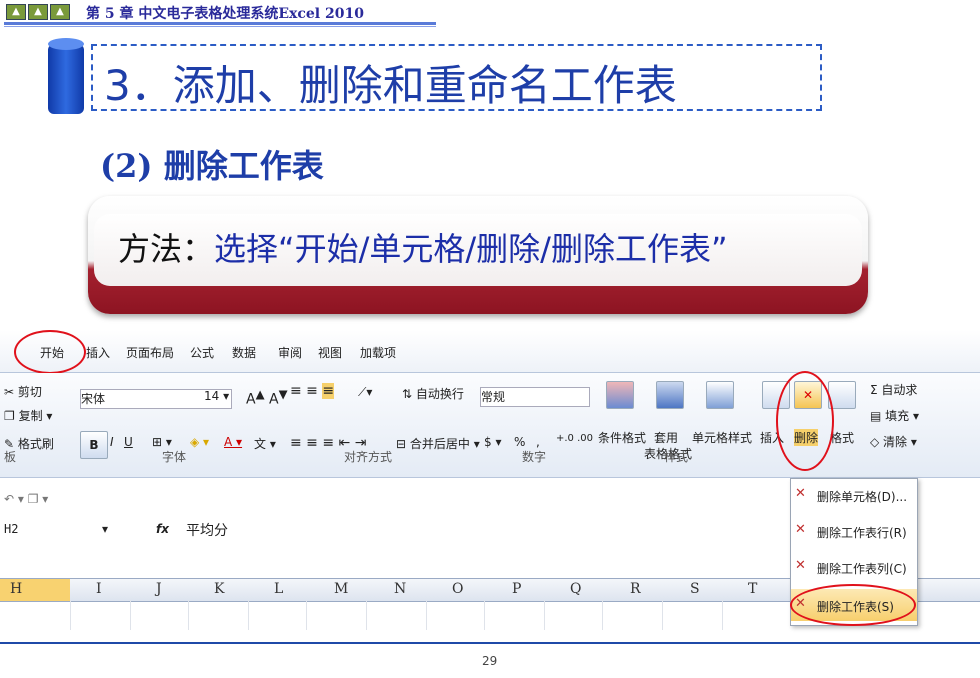 This screenshot has width=980, height=678. What do you see at coordinates (574, 438) in the screenshot?
I see `decimal-icons: +.0 .00` at bounding box center [574, 438].